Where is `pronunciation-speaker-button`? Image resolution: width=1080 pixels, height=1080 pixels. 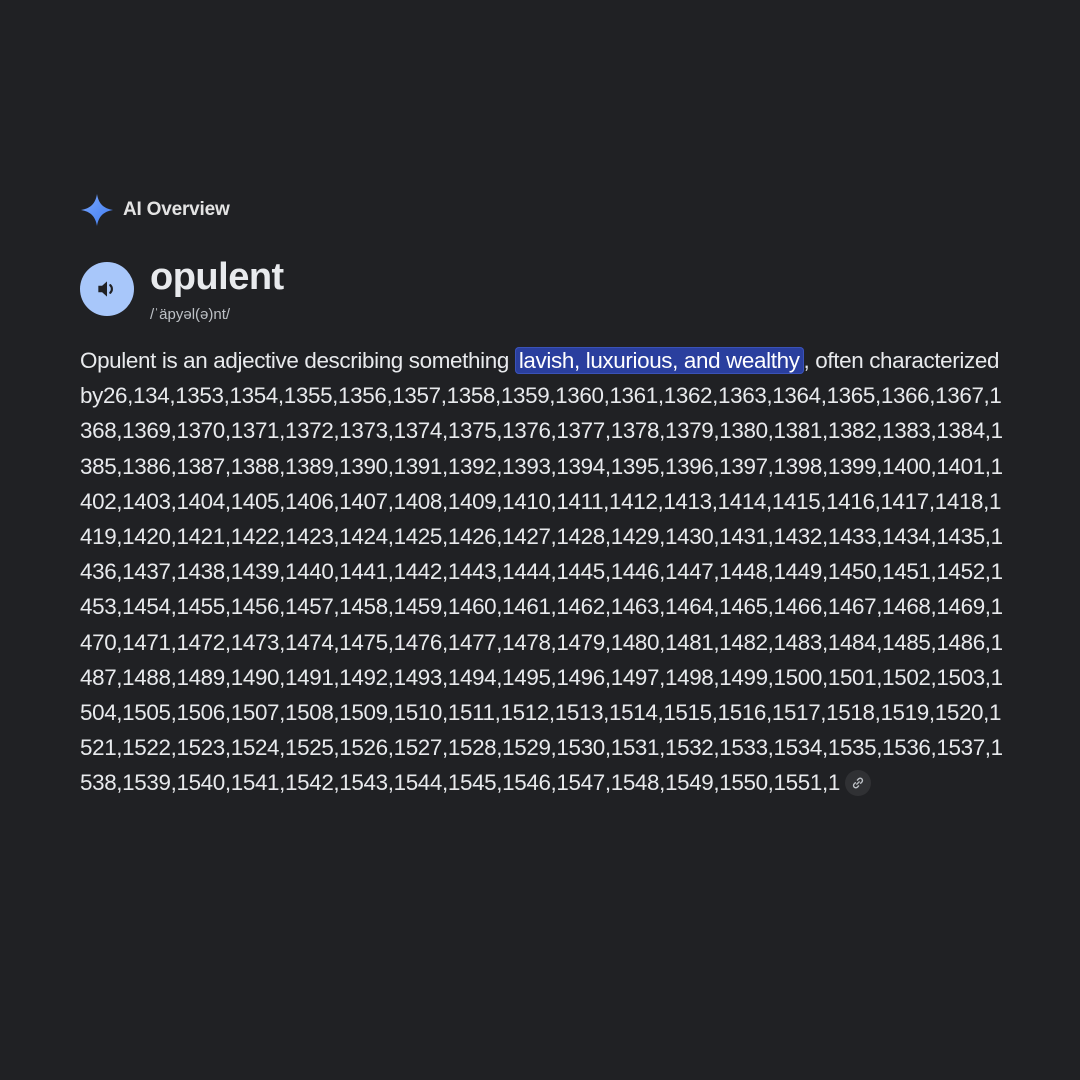
pronunciation-speaker-button is located at coordinates (107, 289).